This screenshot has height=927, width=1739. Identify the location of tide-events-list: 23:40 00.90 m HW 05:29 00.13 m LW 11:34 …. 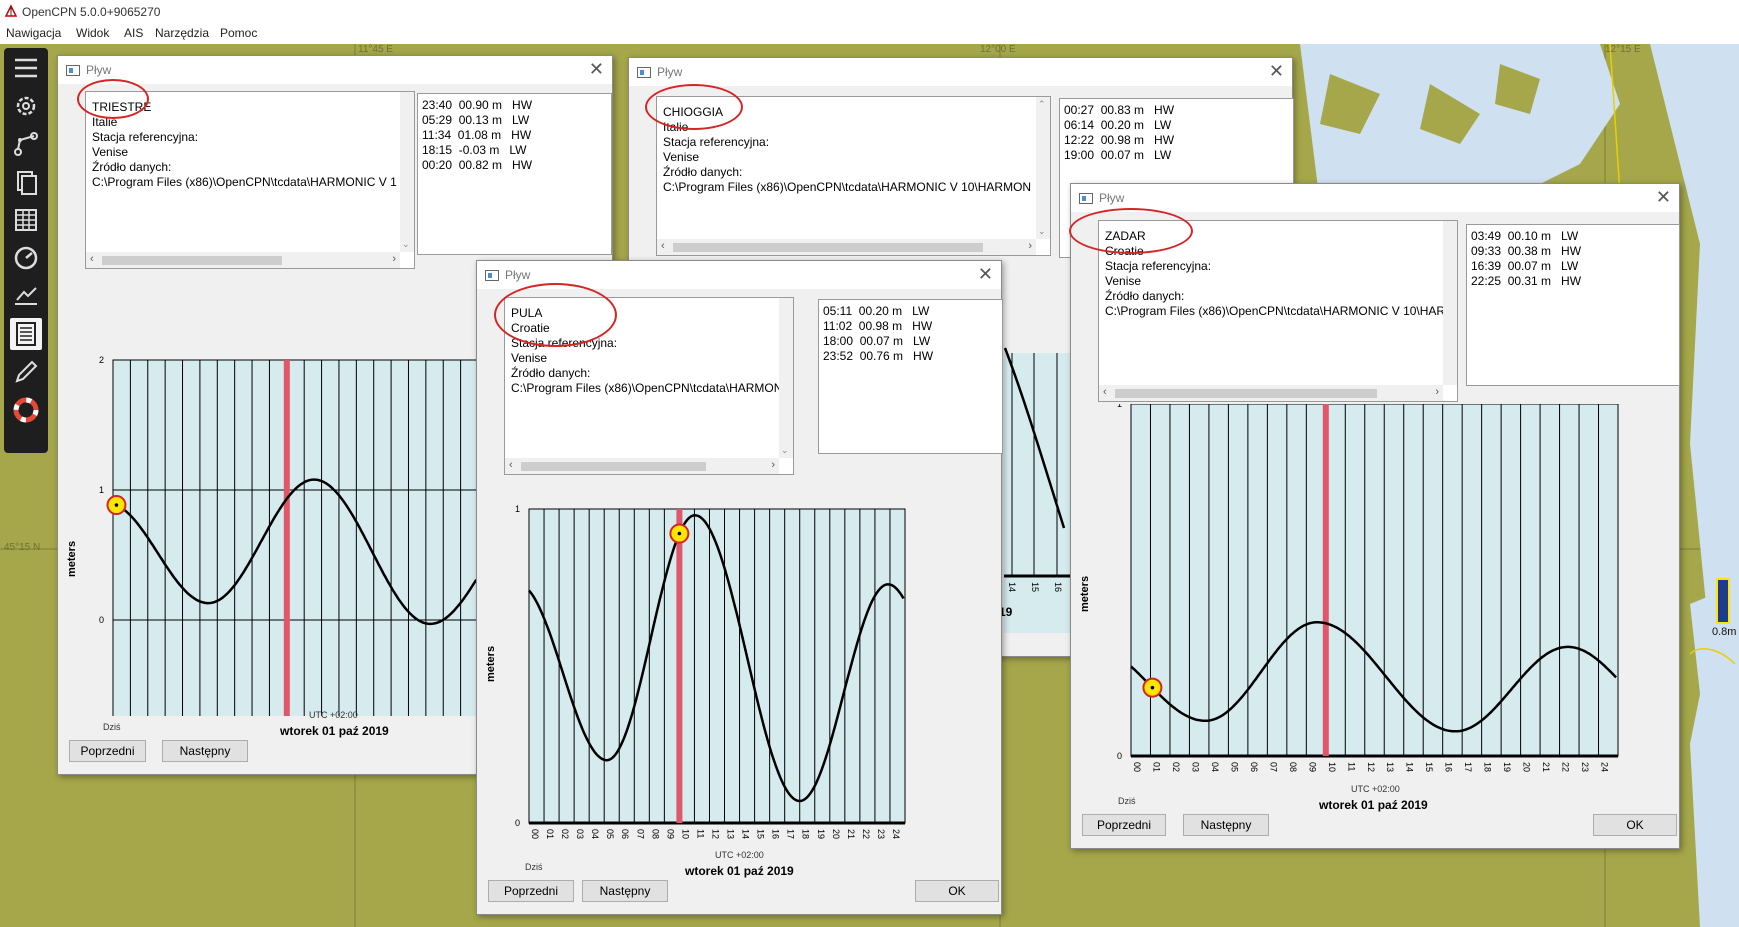
(514, 174).